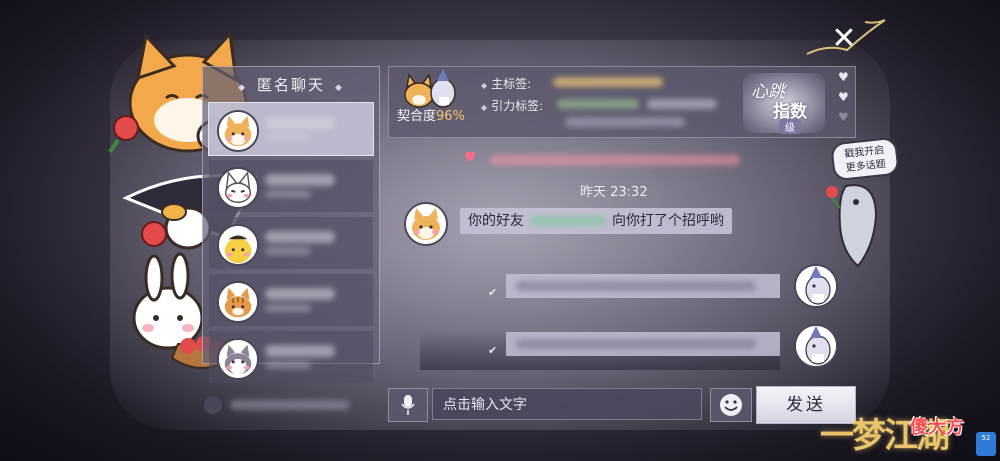 The height and width of the screenshot is (461, 1000). What do you see at coordinates (609, 159) in the screenshot?
I see `system-notice: ♥` at bounding box center [609, 159].